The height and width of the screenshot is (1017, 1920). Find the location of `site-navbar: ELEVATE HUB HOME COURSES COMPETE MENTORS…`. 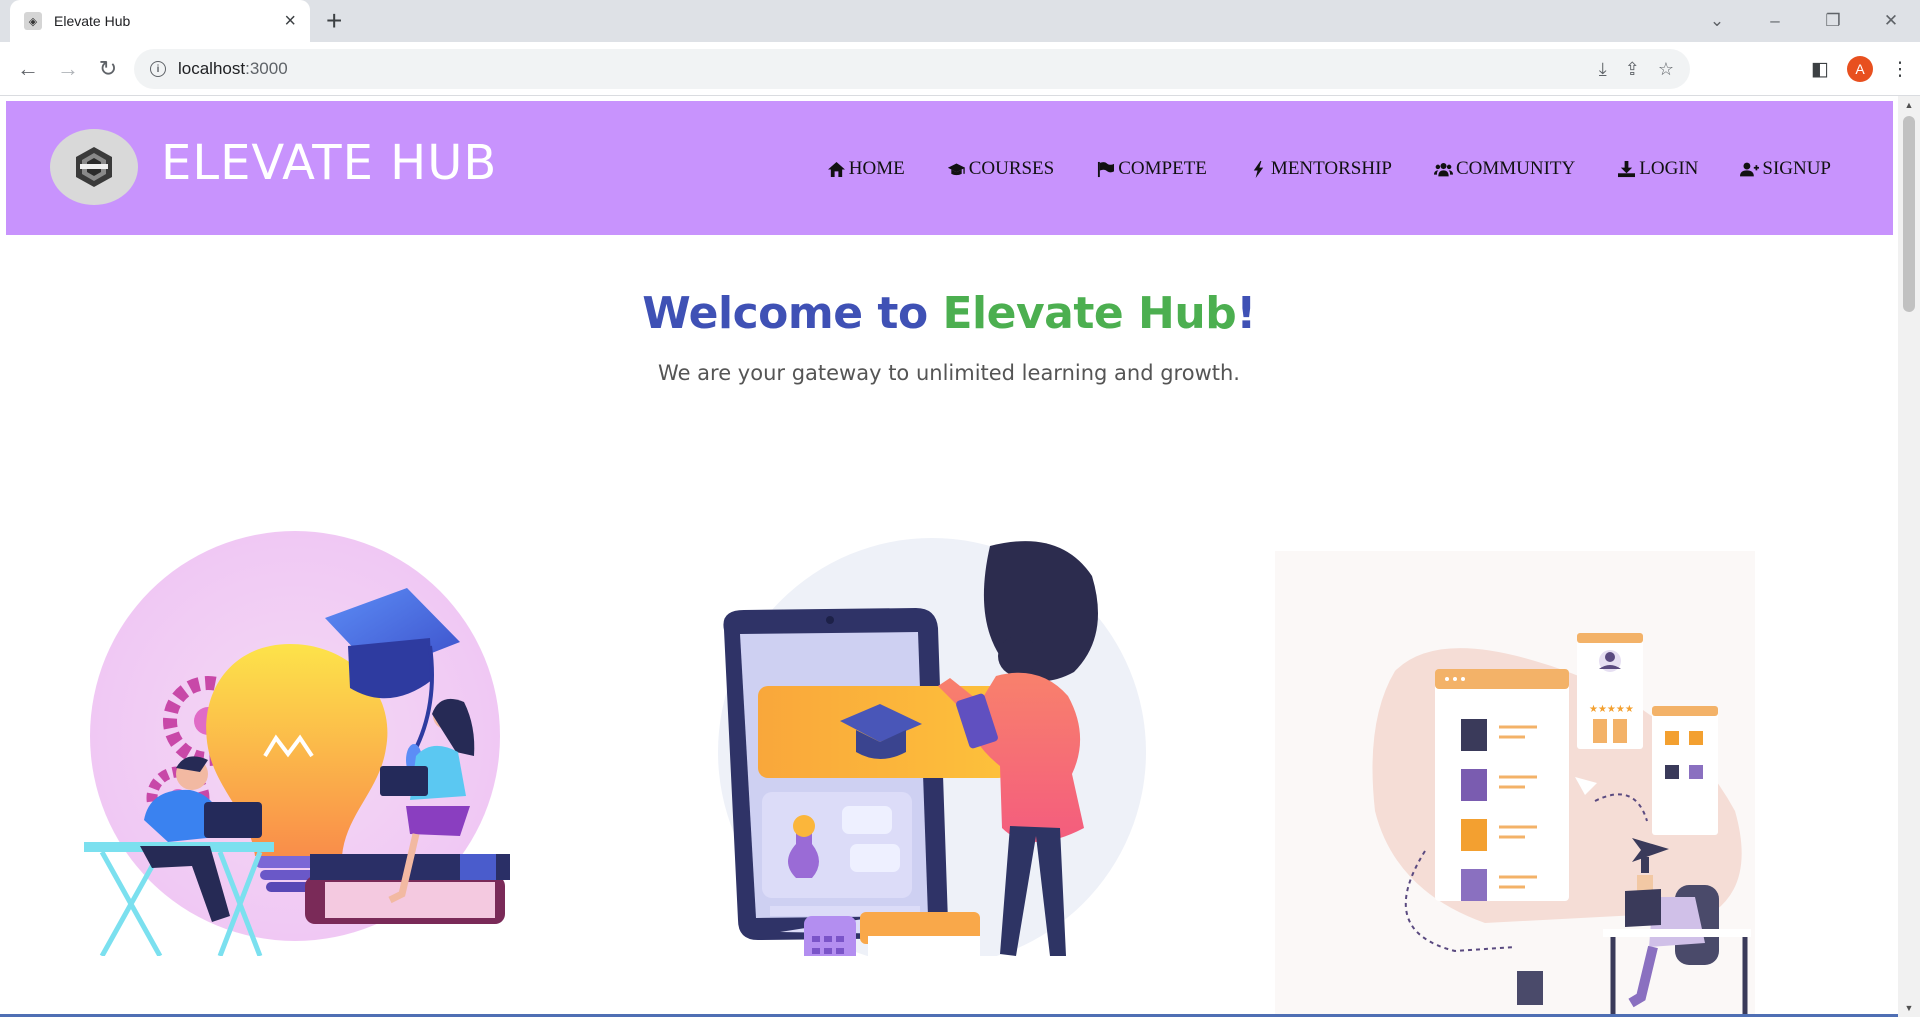

site-navbar: ELEVATE HUB HOME COURSES COMPETE MENTORS… is located at coordinates (949, 168).